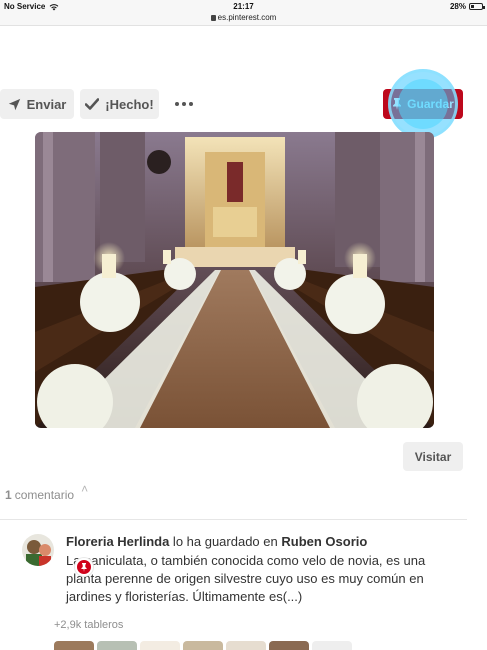 The width and height of the screenshot is (487, 650). What do you see at coordinates (92, 104) in the screenshot?
I see `checkmark-icon` at bounding box center [92, 104].